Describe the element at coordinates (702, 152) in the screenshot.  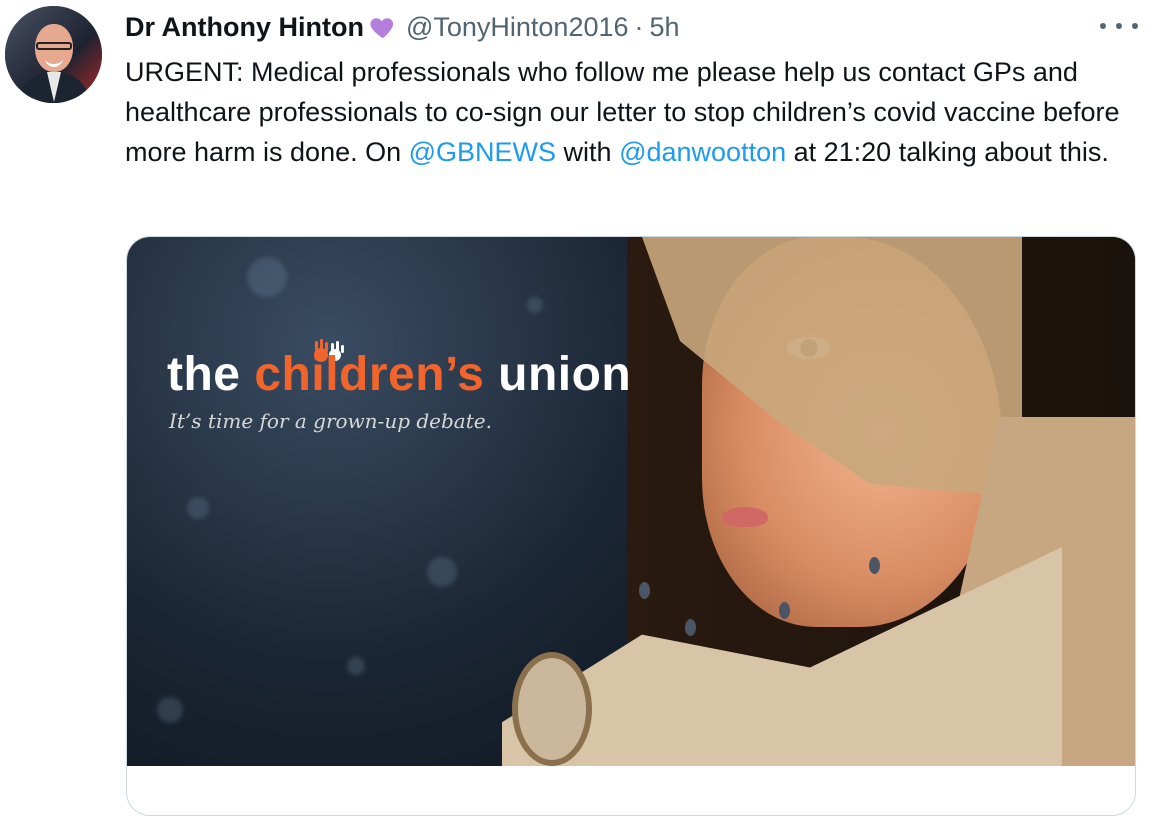
I see `mention-danwootton: @danwootton` at that location.